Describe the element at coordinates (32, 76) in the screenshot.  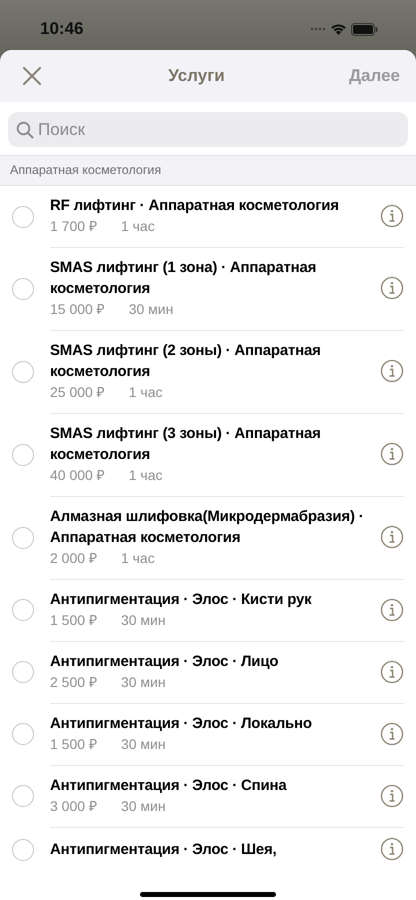
I see `close-button` at that location.